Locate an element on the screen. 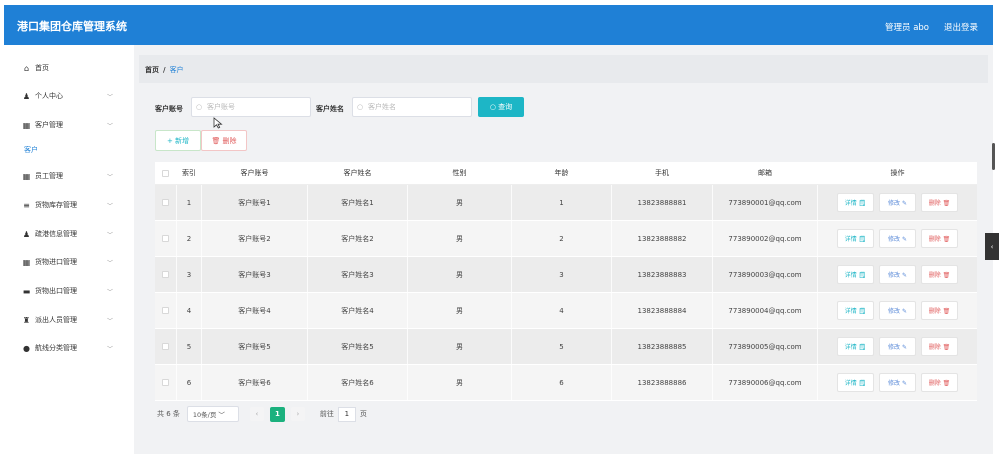 The image size is (1001, 454). list-icon: ≡ is located at coordinates (26, 205).